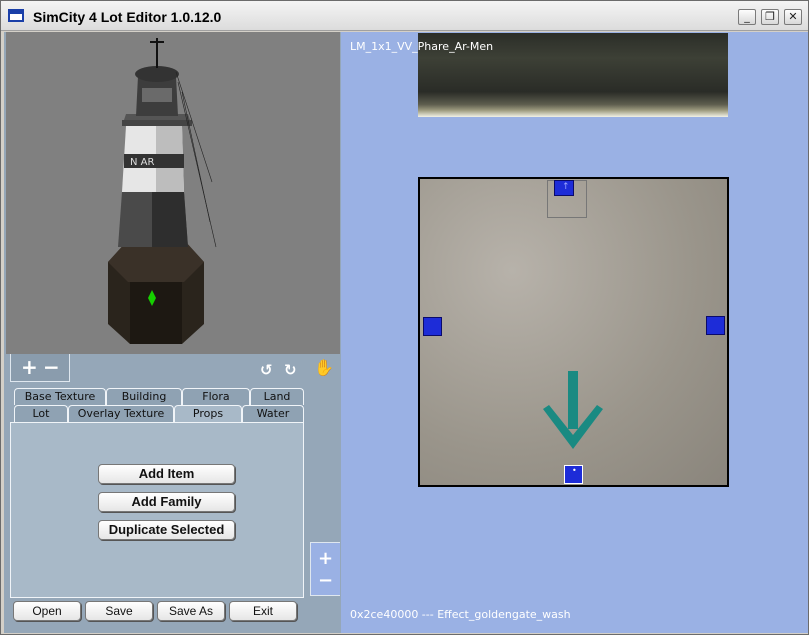 The image size is (809, 635). What do you see at coordinates (715, 325) in the screenshot?
I see `east-marker` at bounding box center [715, 325].